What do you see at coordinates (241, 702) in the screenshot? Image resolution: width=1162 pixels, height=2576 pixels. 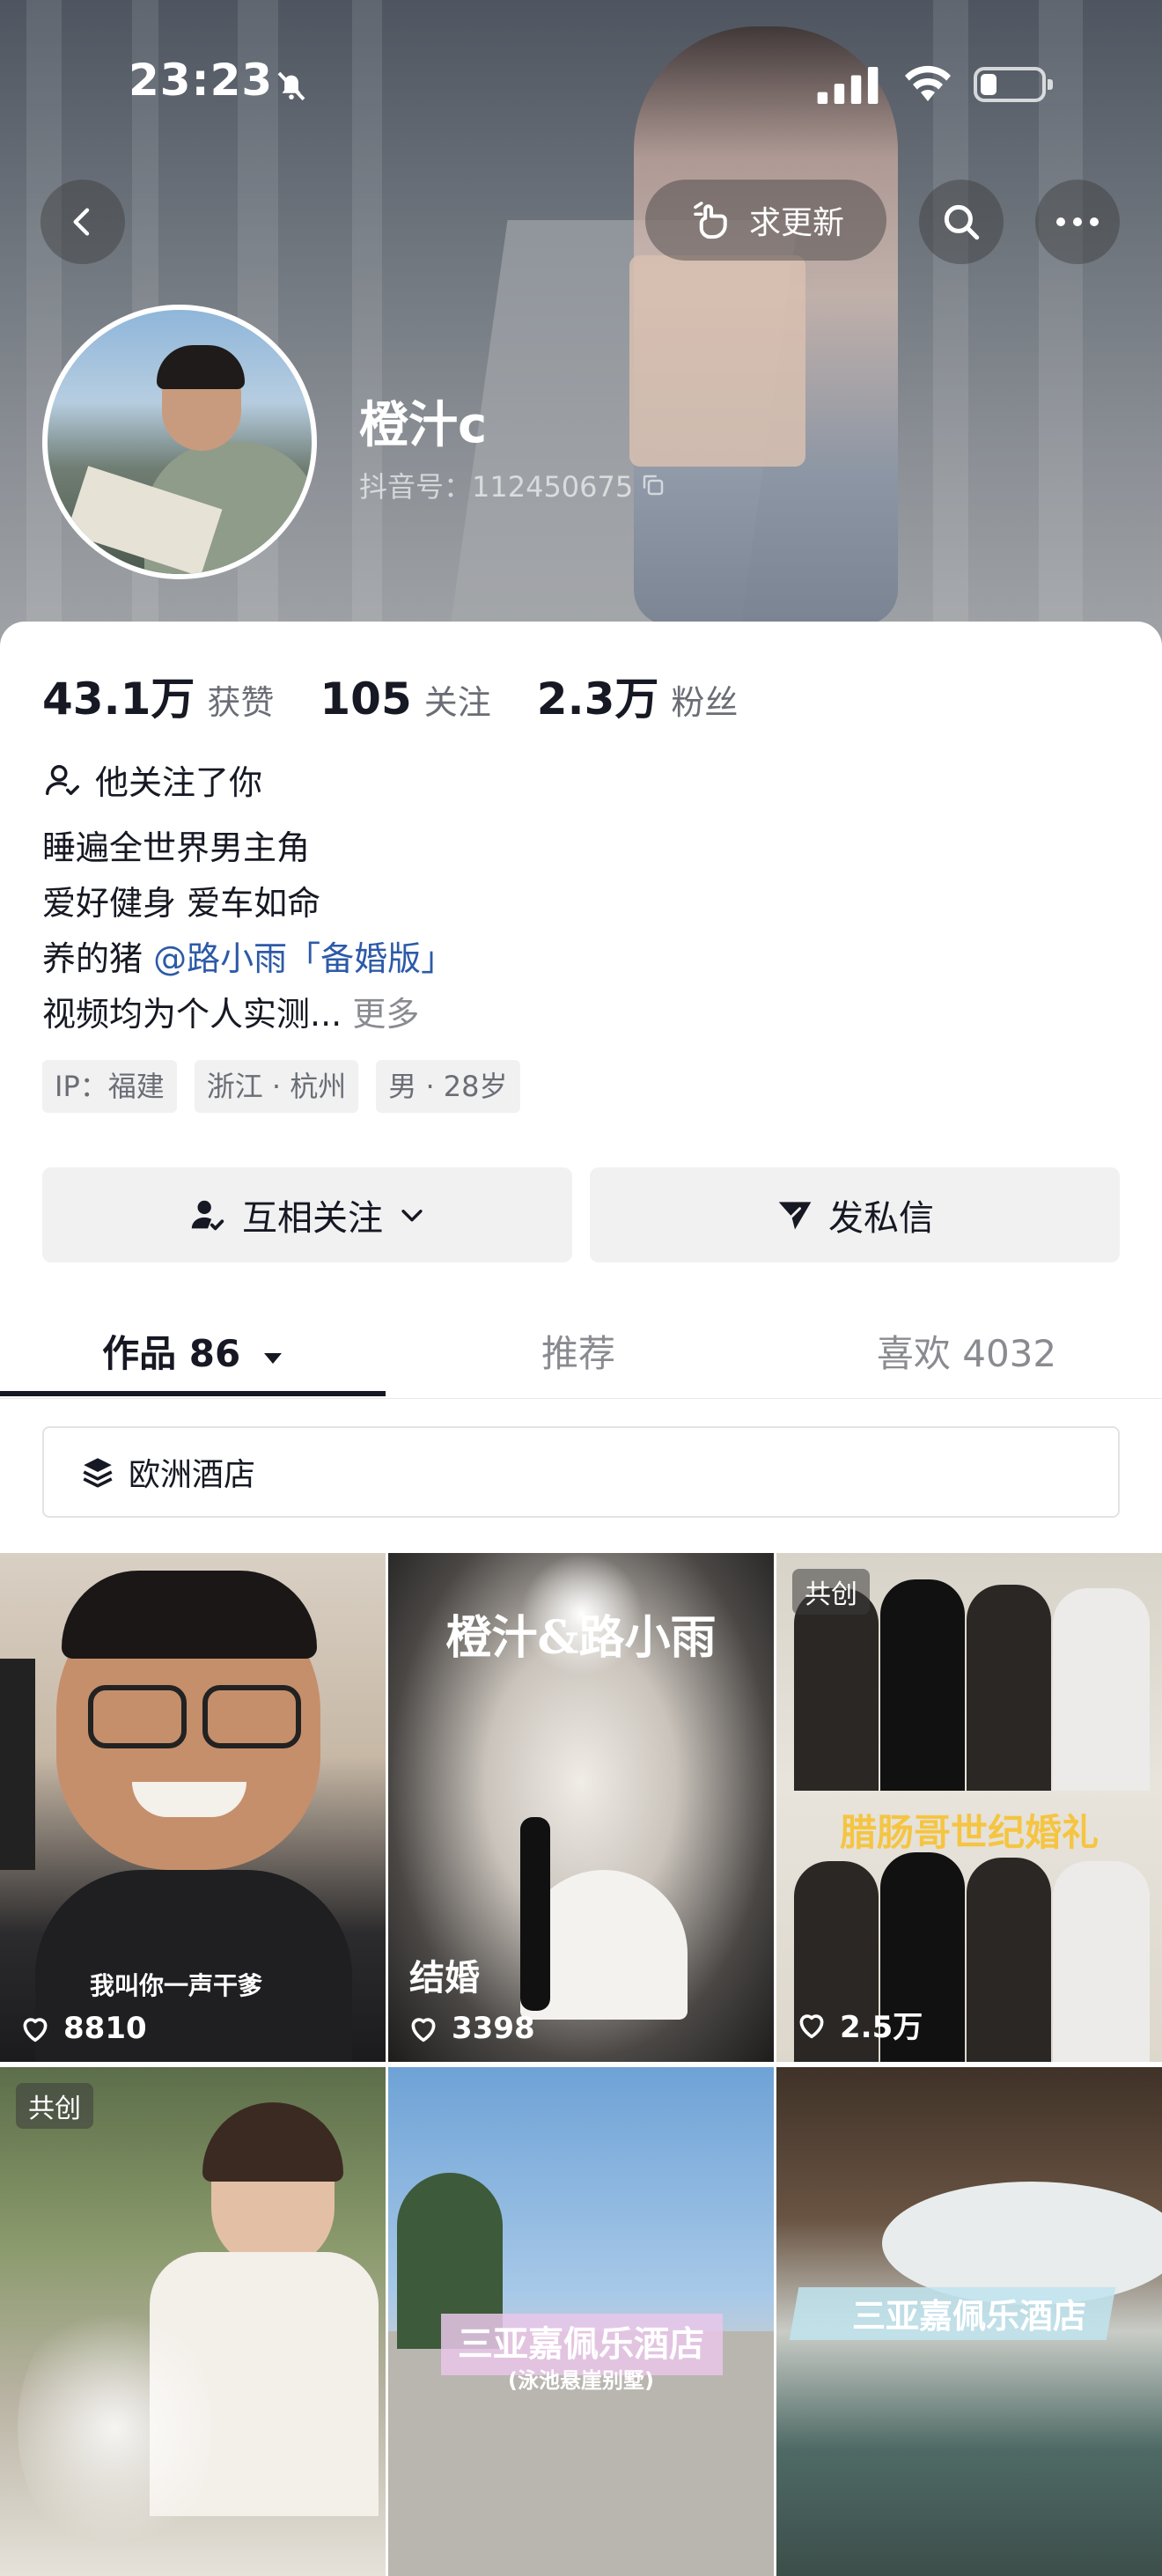 I see `stat-label: 获赞` at bounding box center [241, 702].